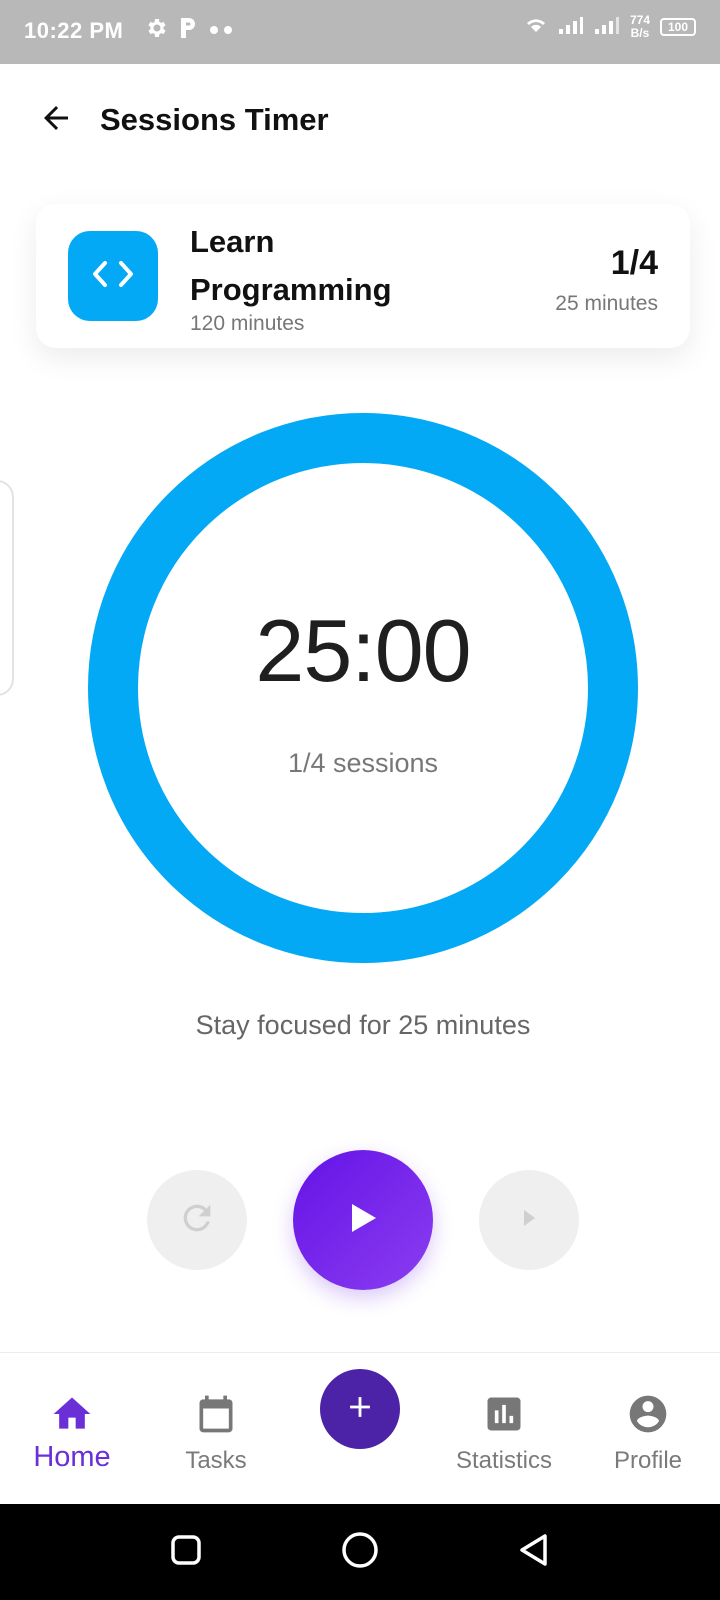 The width and height of the screenshot is (720, 1600). I want to click on page-title: Sessions Timer, so click(214, 119).